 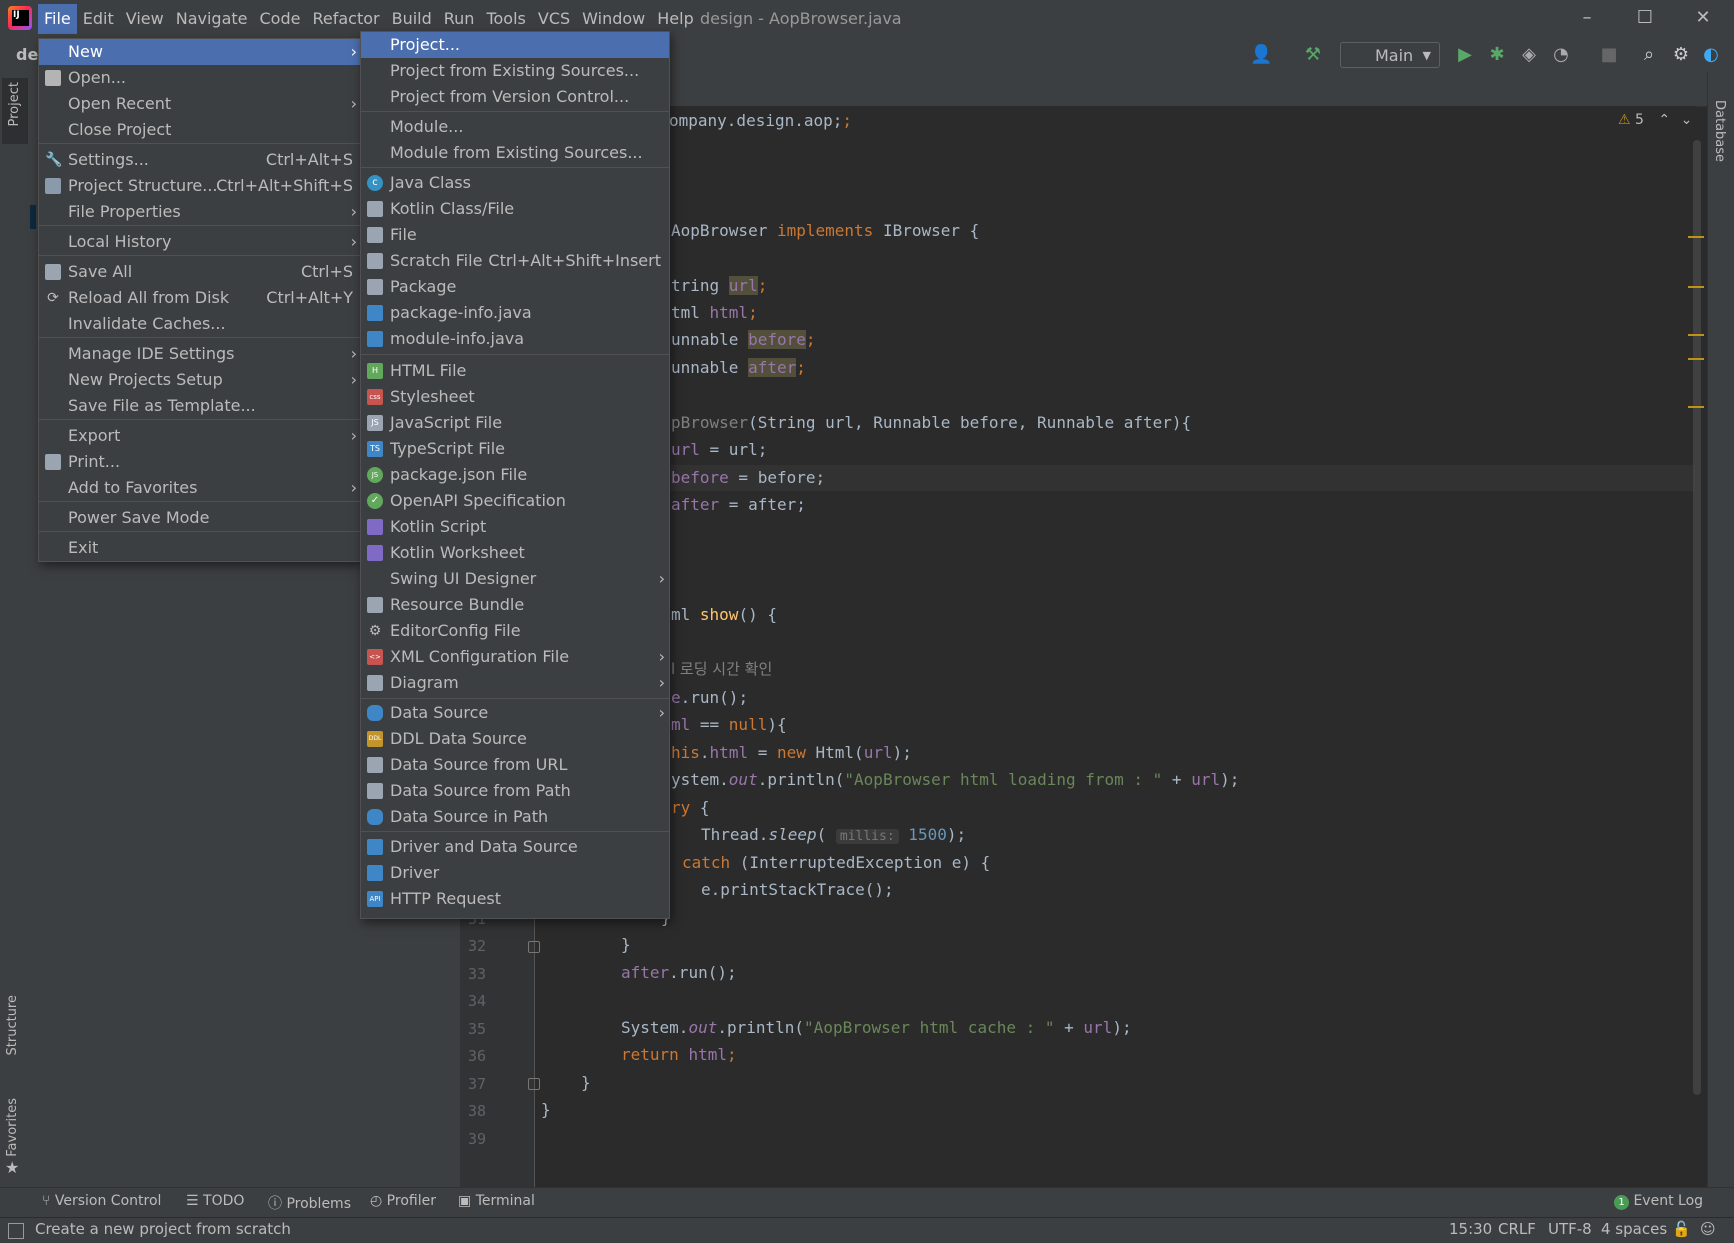 I want to click on menu-javascript: JS JavaScript File, so click(x=515, y=423).